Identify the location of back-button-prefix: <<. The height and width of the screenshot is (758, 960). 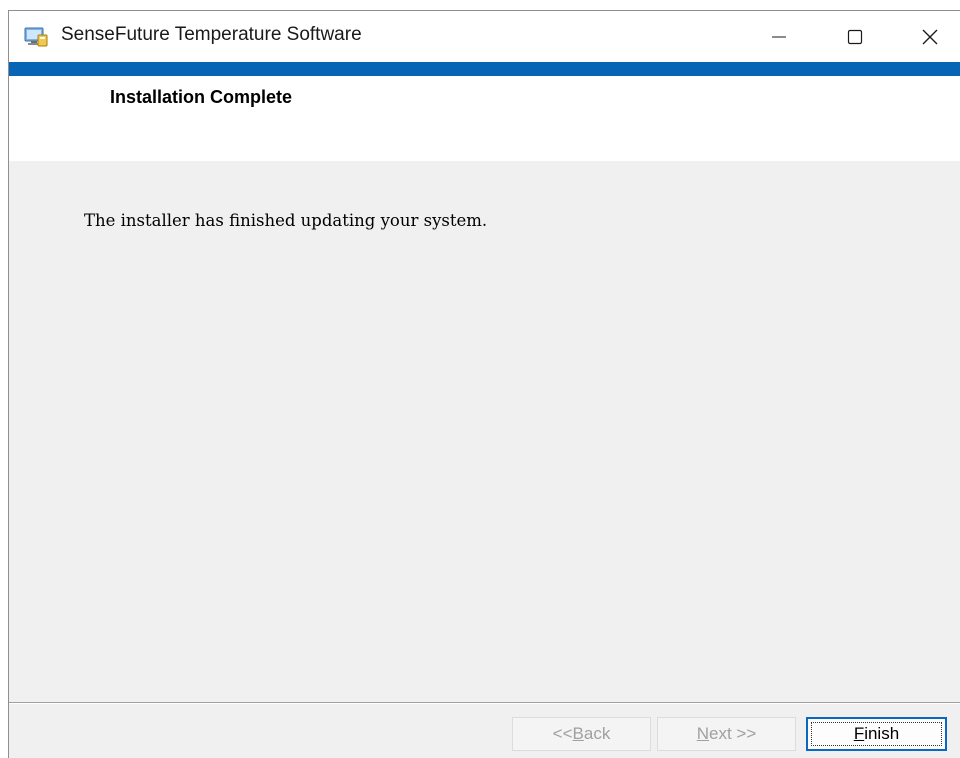
(562, 733).